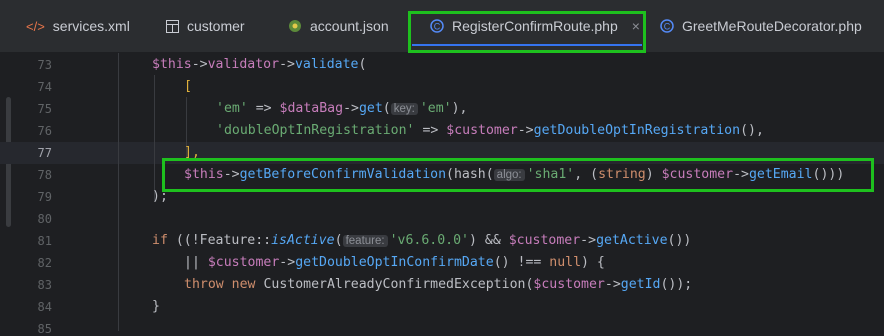  What do you see at coordinates (772, 26) in the screenshot?
I see `tab-label: GreetMeRouteDecorator.php` at bounding box center [772, 26].